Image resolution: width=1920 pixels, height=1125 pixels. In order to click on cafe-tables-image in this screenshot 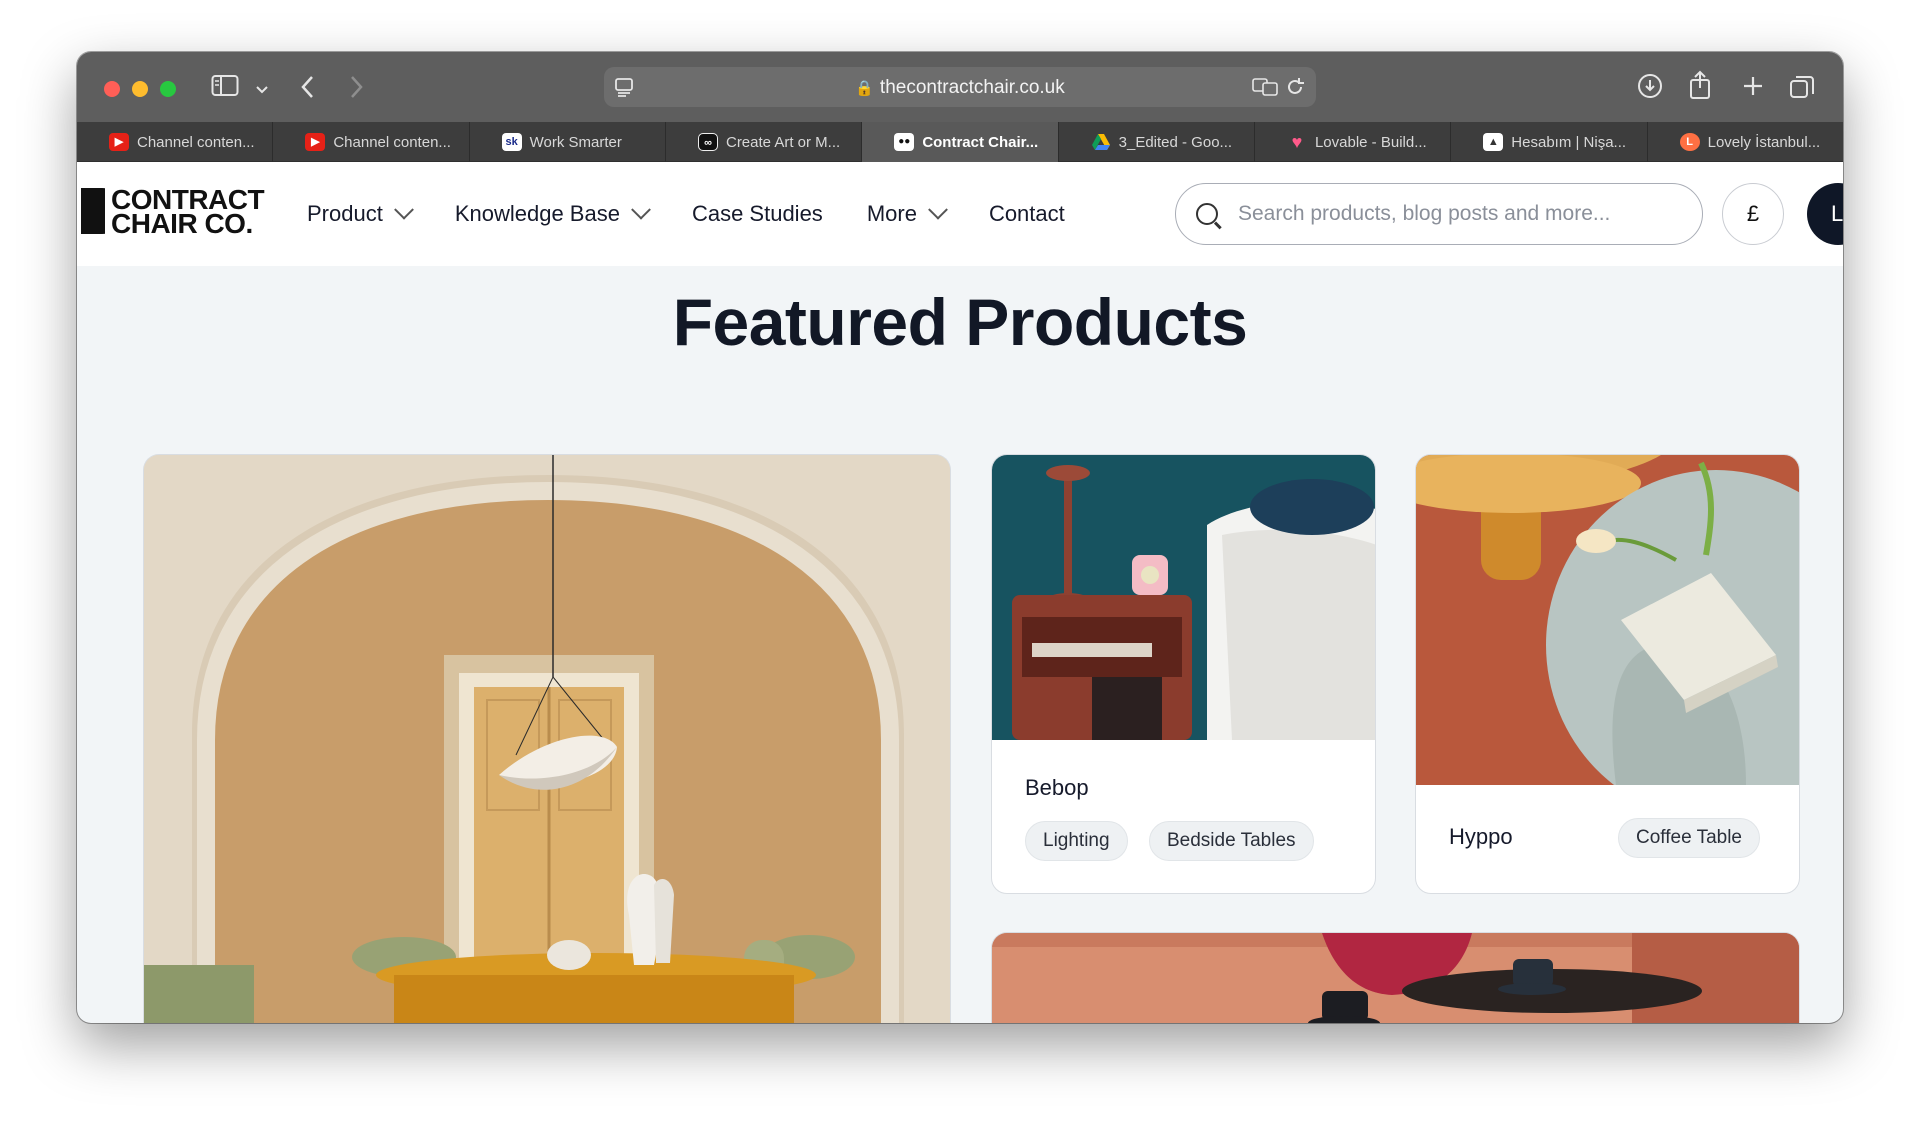, I will do `click(1395, 978)`.